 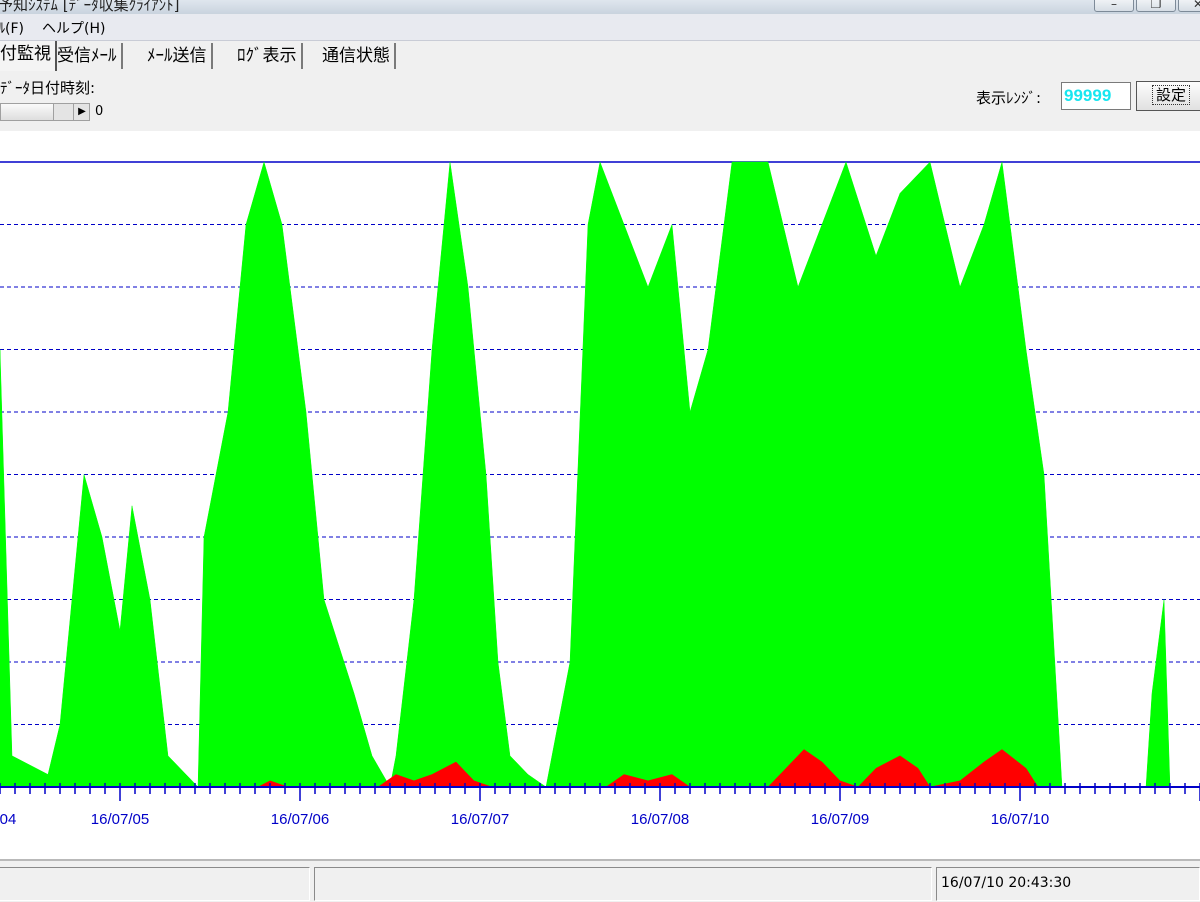 What do you see at coordinates (1114, 6) in the screenshot?
I see `minimize-button: –` at bounding box center [1114, 6].